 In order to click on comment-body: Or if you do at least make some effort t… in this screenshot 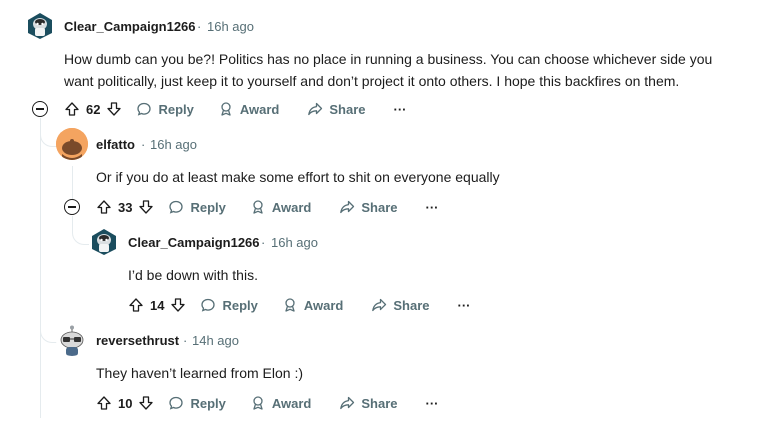, I will do `click(298, 177)`.